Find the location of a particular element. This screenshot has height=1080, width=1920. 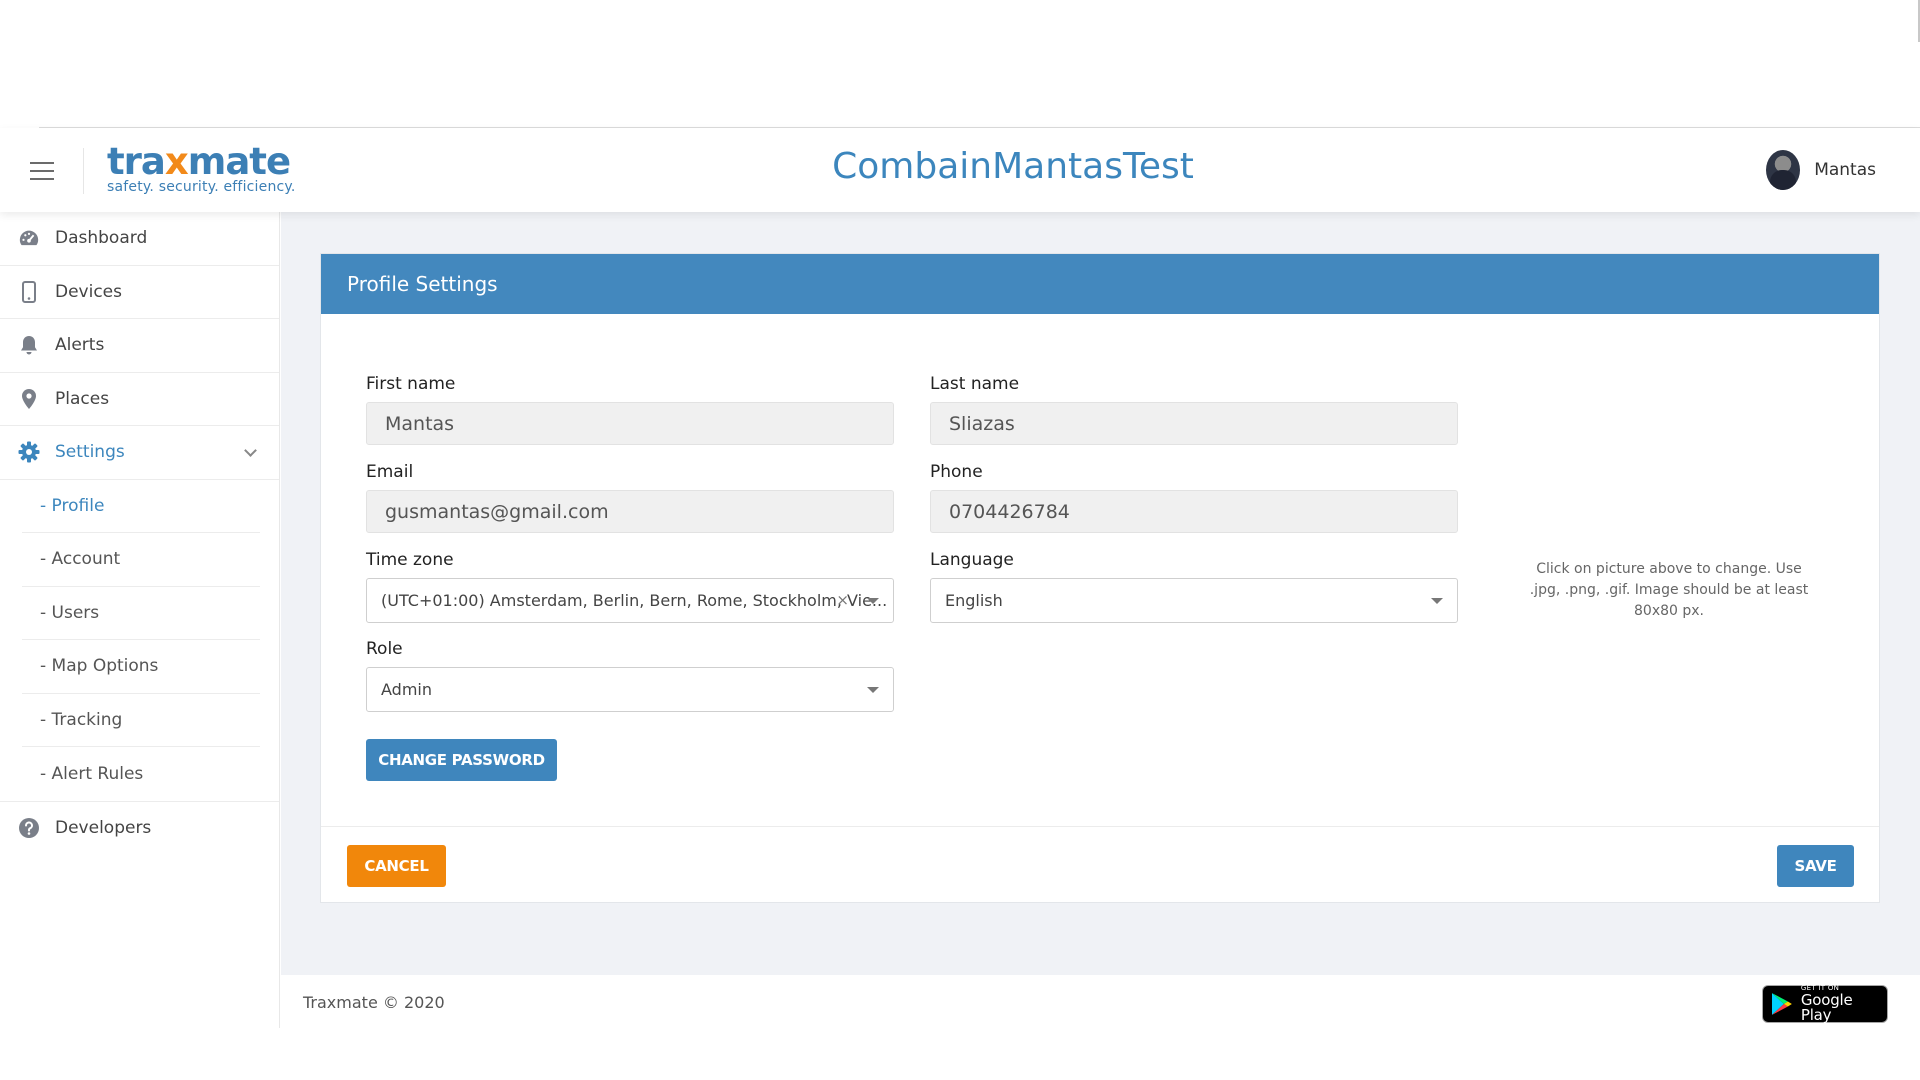

phone-field: 0704426784 is located at coordinates (1194, 511).